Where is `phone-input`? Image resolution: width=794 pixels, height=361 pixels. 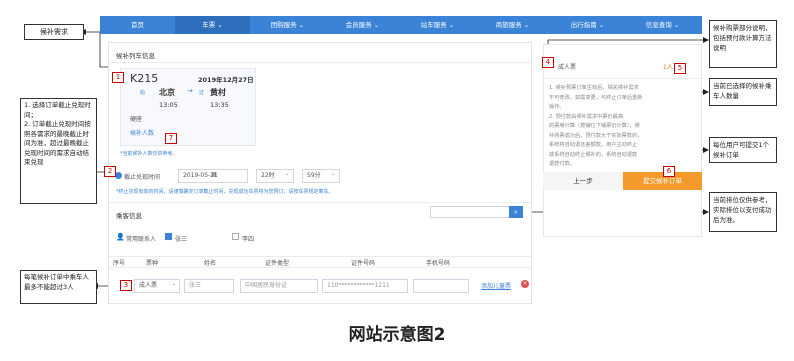
phone-input is located at coordinates (441, 286).